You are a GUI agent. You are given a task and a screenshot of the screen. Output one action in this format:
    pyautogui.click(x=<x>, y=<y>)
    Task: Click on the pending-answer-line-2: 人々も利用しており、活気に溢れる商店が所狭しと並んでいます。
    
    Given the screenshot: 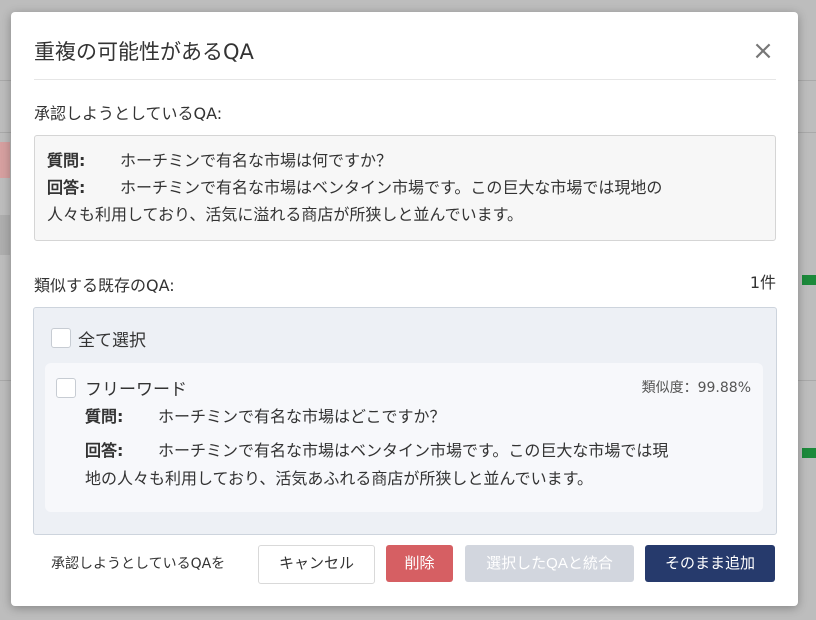 What is the action you would take?
    pyautogui.click(x=285, y=214)
    